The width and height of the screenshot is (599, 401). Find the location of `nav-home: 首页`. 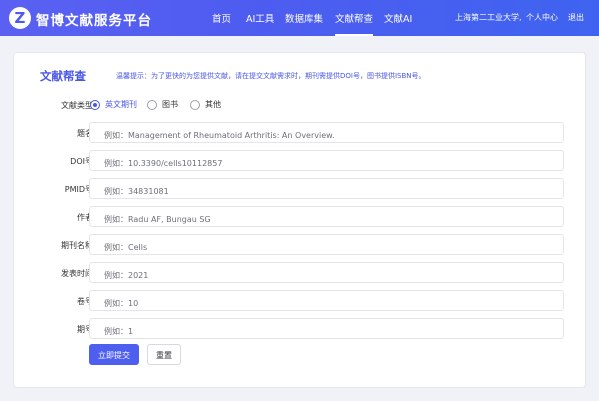

nav-home: 首页 is located at coordinates (221, 18).